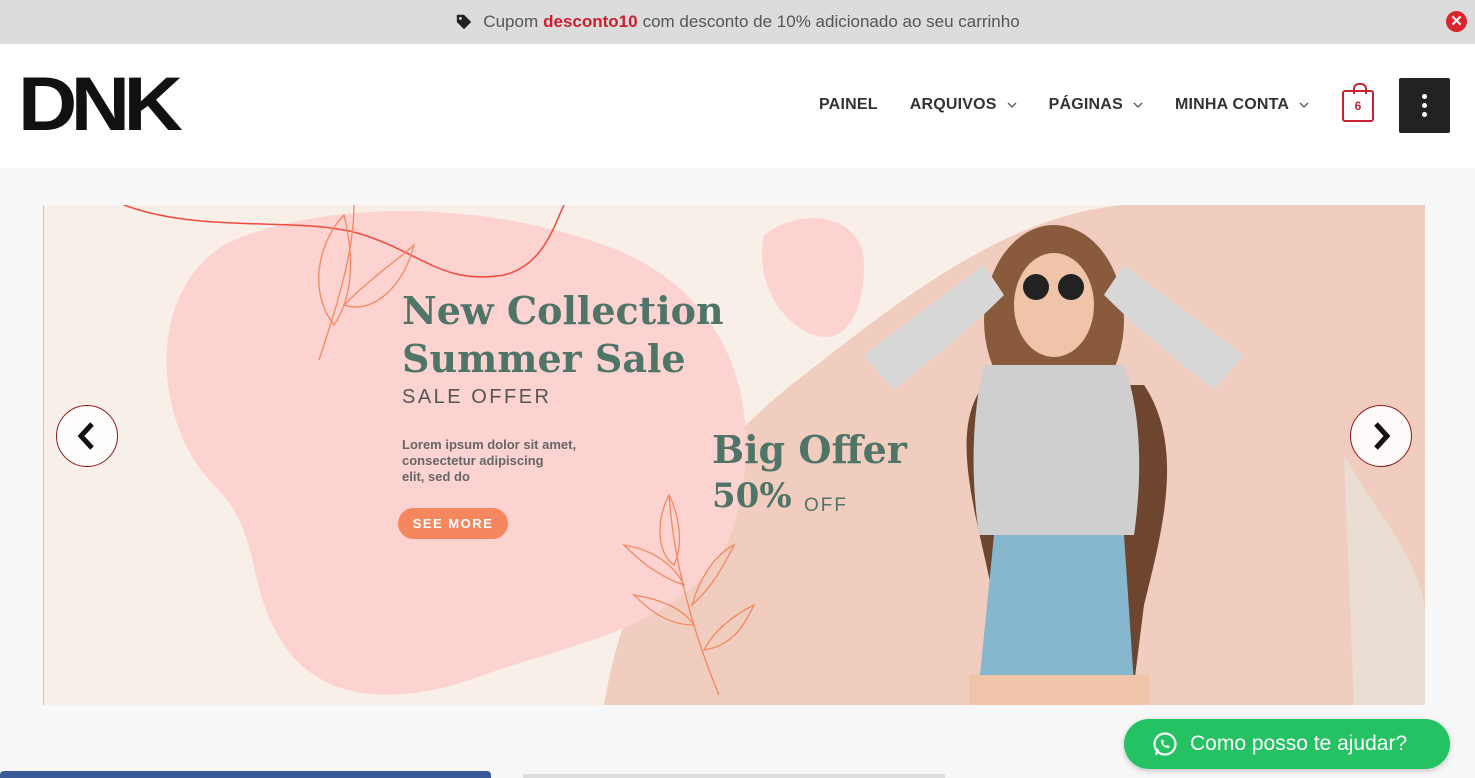 This screenshot has height=778, width=1475. Describe the element at coordinates (563, 335) in the screenshot. I see `banner-headline: New Collection Summer Sale` at that location.